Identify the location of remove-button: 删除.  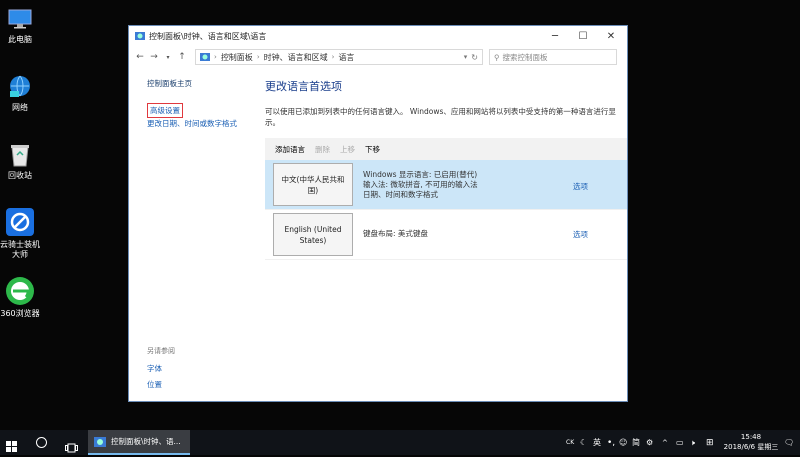
(322, 149).